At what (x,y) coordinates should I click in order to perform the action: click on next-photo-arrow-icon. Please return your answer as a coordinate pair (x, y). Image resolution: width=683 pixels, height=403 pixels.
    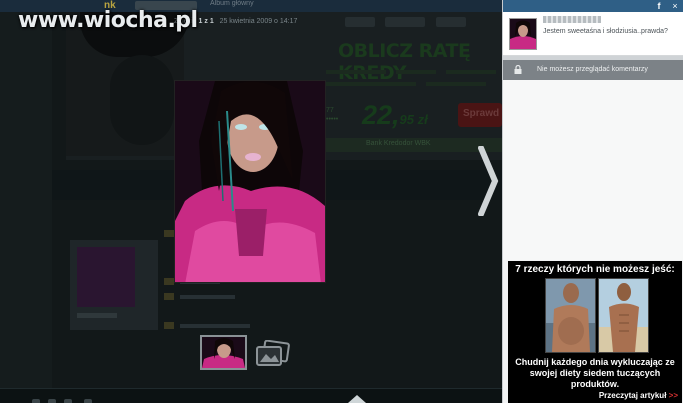
    Looking at the image, I should click on (488, 181).